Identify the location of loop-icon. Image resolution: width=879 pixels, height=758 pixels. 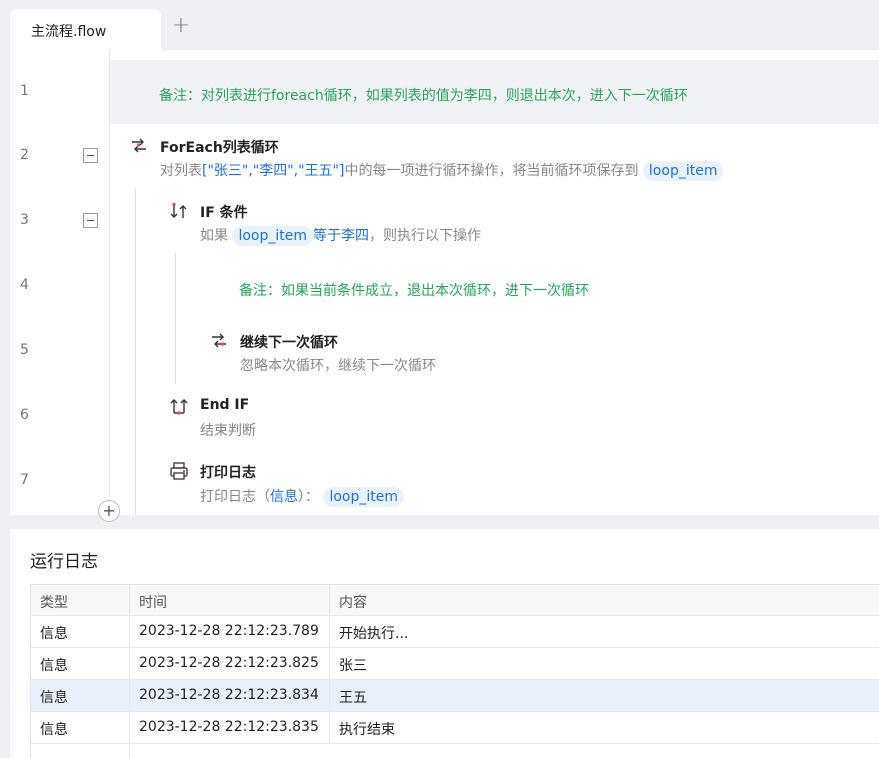
(139, 145).